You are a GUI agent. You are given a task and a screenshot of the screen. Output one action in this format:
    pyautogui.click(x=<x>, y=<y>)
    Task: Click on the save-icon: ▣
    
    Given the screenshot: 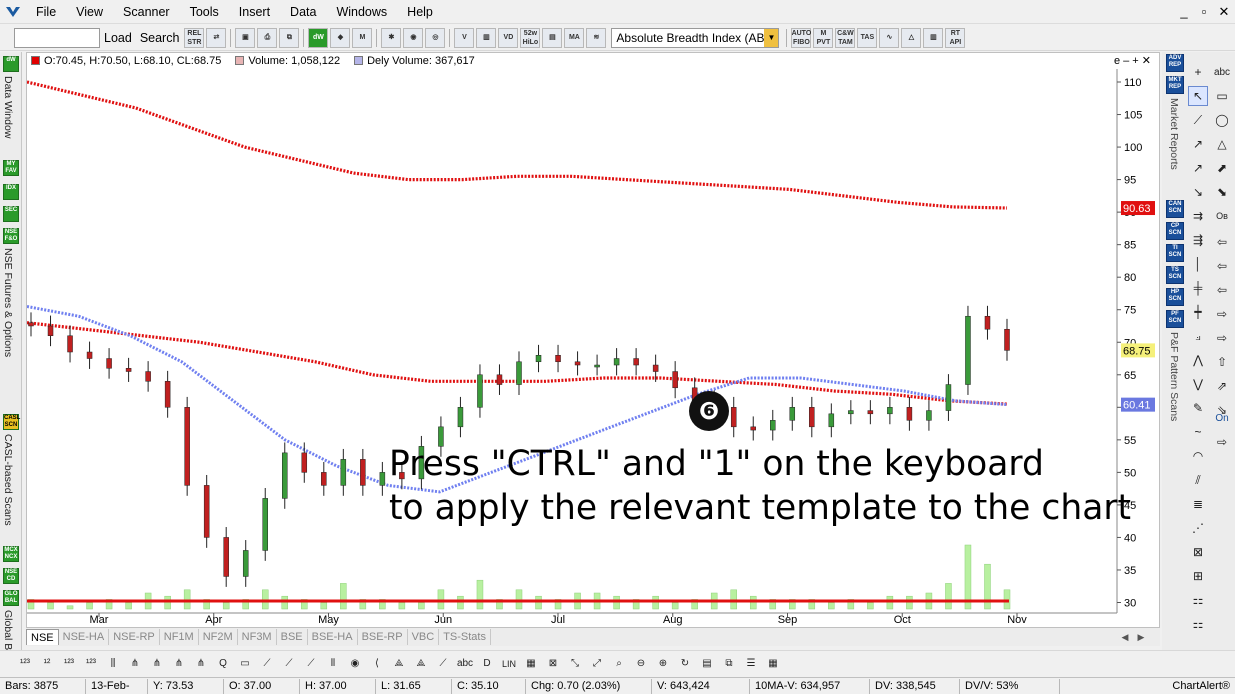 What is the action you would take?
    pyautogui.click(x=245, y=37)
    